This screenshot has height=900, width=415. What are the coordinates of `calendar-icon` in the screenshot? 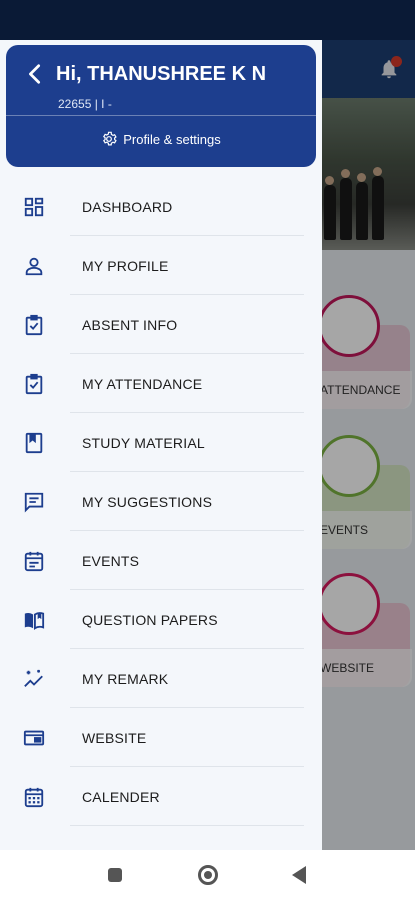 It's located at (34, 797).